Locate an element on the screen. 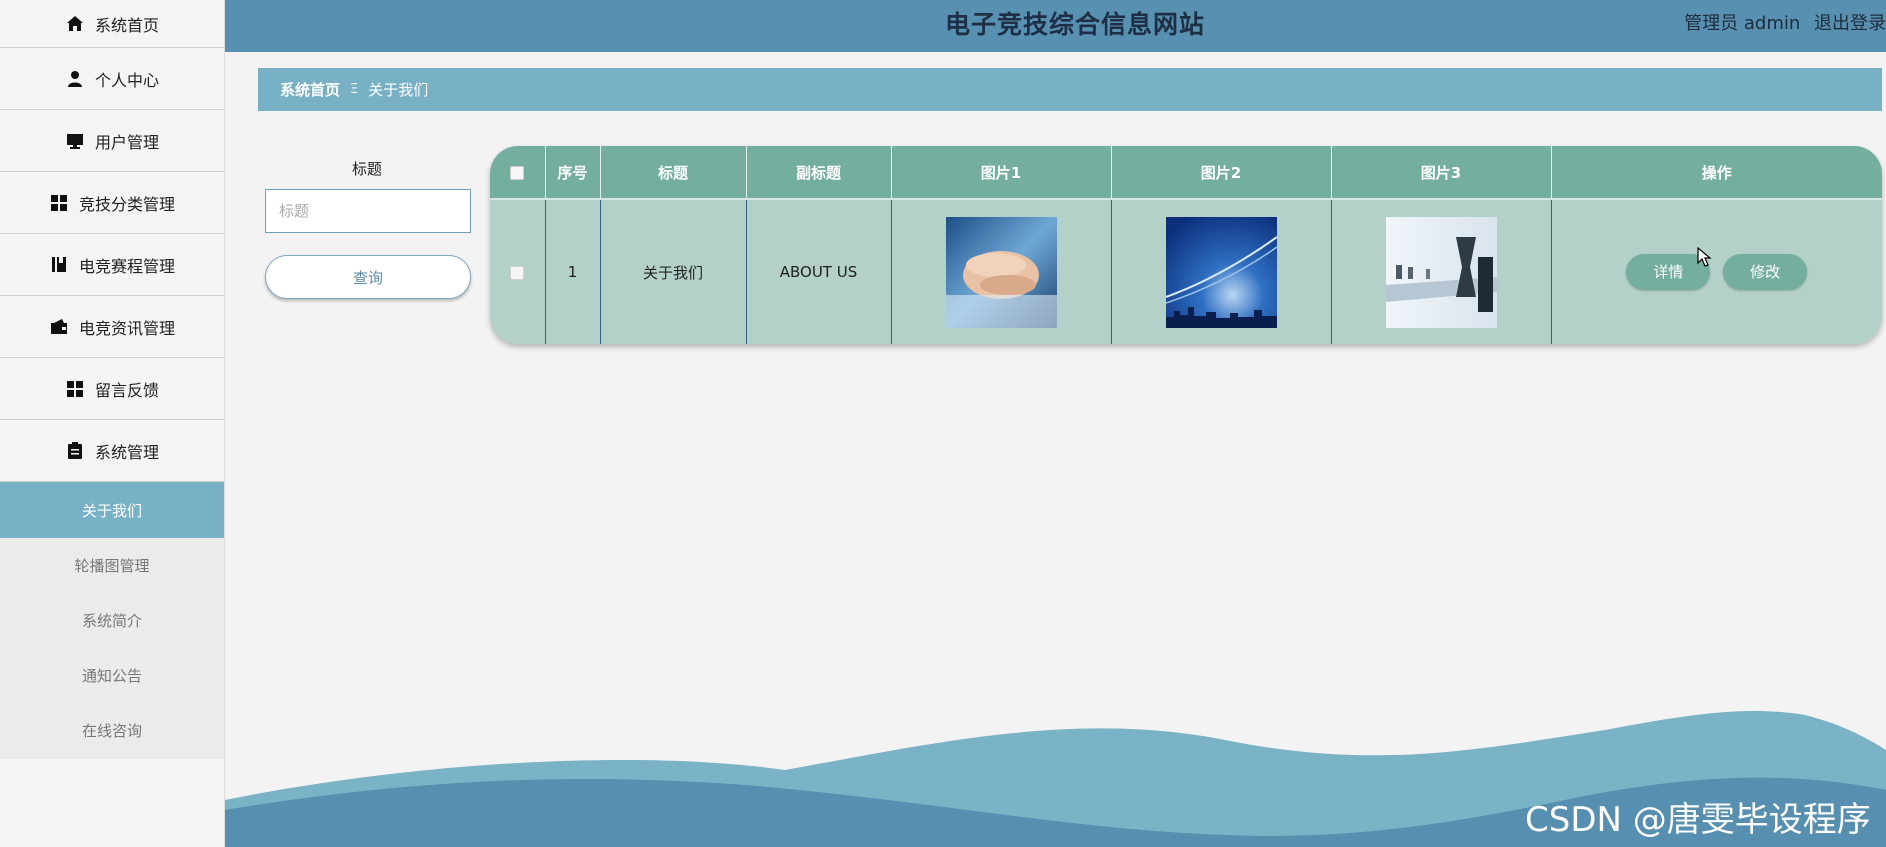 This screenshot has height=847, width=1886. sidebar-item-label: 用户管理 is located at coordinates (126, 142).